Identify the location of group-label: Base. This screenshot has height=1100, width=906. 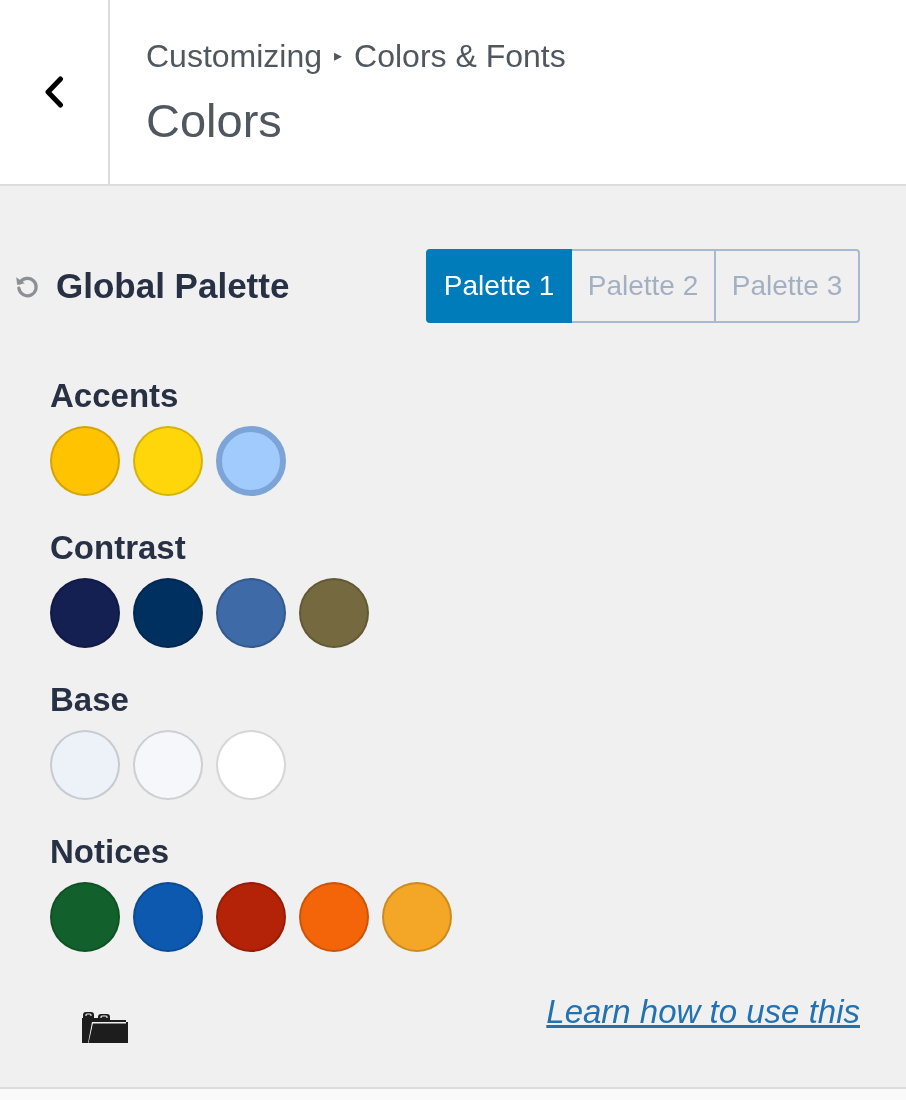
(89, 700).